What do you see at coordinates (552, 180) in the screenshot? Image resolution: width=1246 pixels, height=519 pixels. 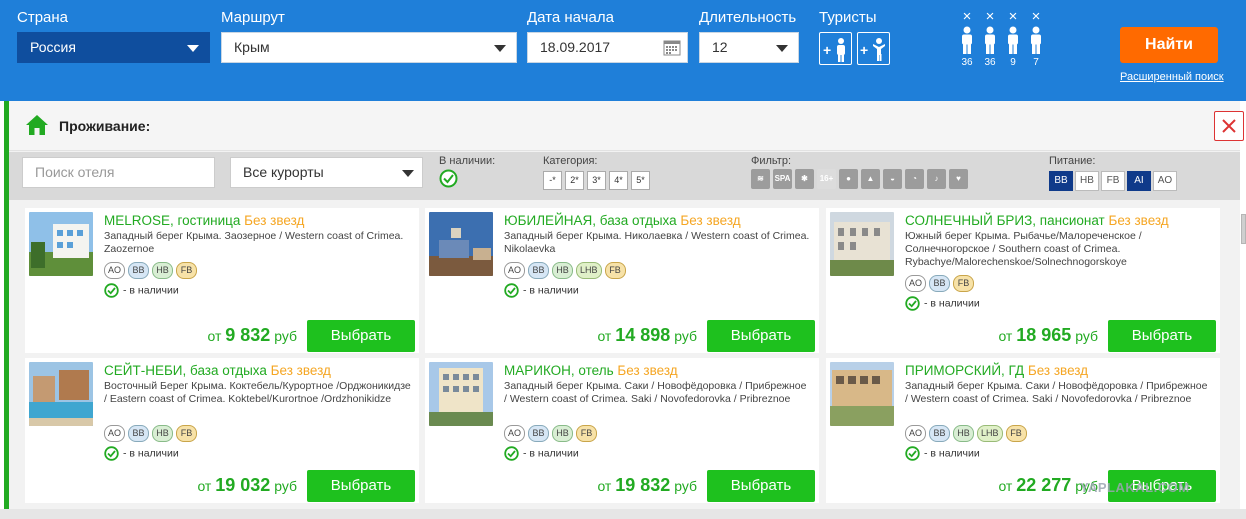 I see `category-none: -*` at bounding box center [552, 180].